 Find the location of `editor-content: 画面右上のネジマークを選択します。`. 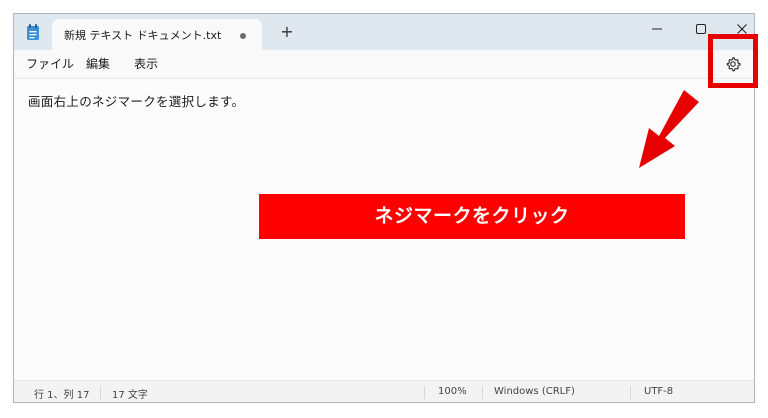

editor-content: 画面右上のネジマークを選択します。 is located at coordinates (136, 101).